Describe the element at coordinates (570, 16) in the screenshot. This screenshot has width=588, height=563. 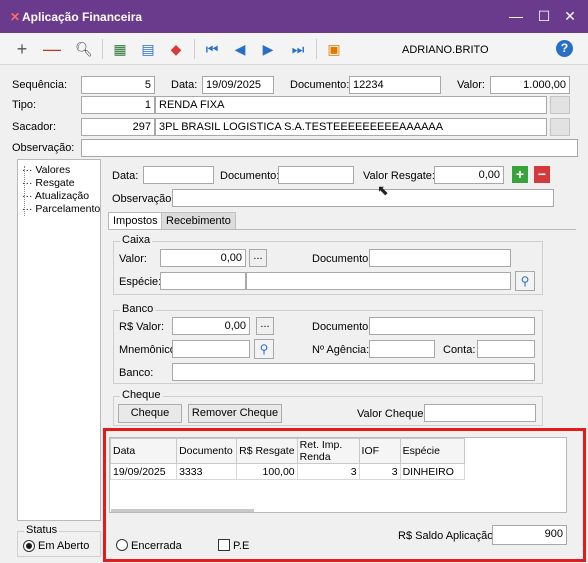
I see `close-button: ✕` at that location.